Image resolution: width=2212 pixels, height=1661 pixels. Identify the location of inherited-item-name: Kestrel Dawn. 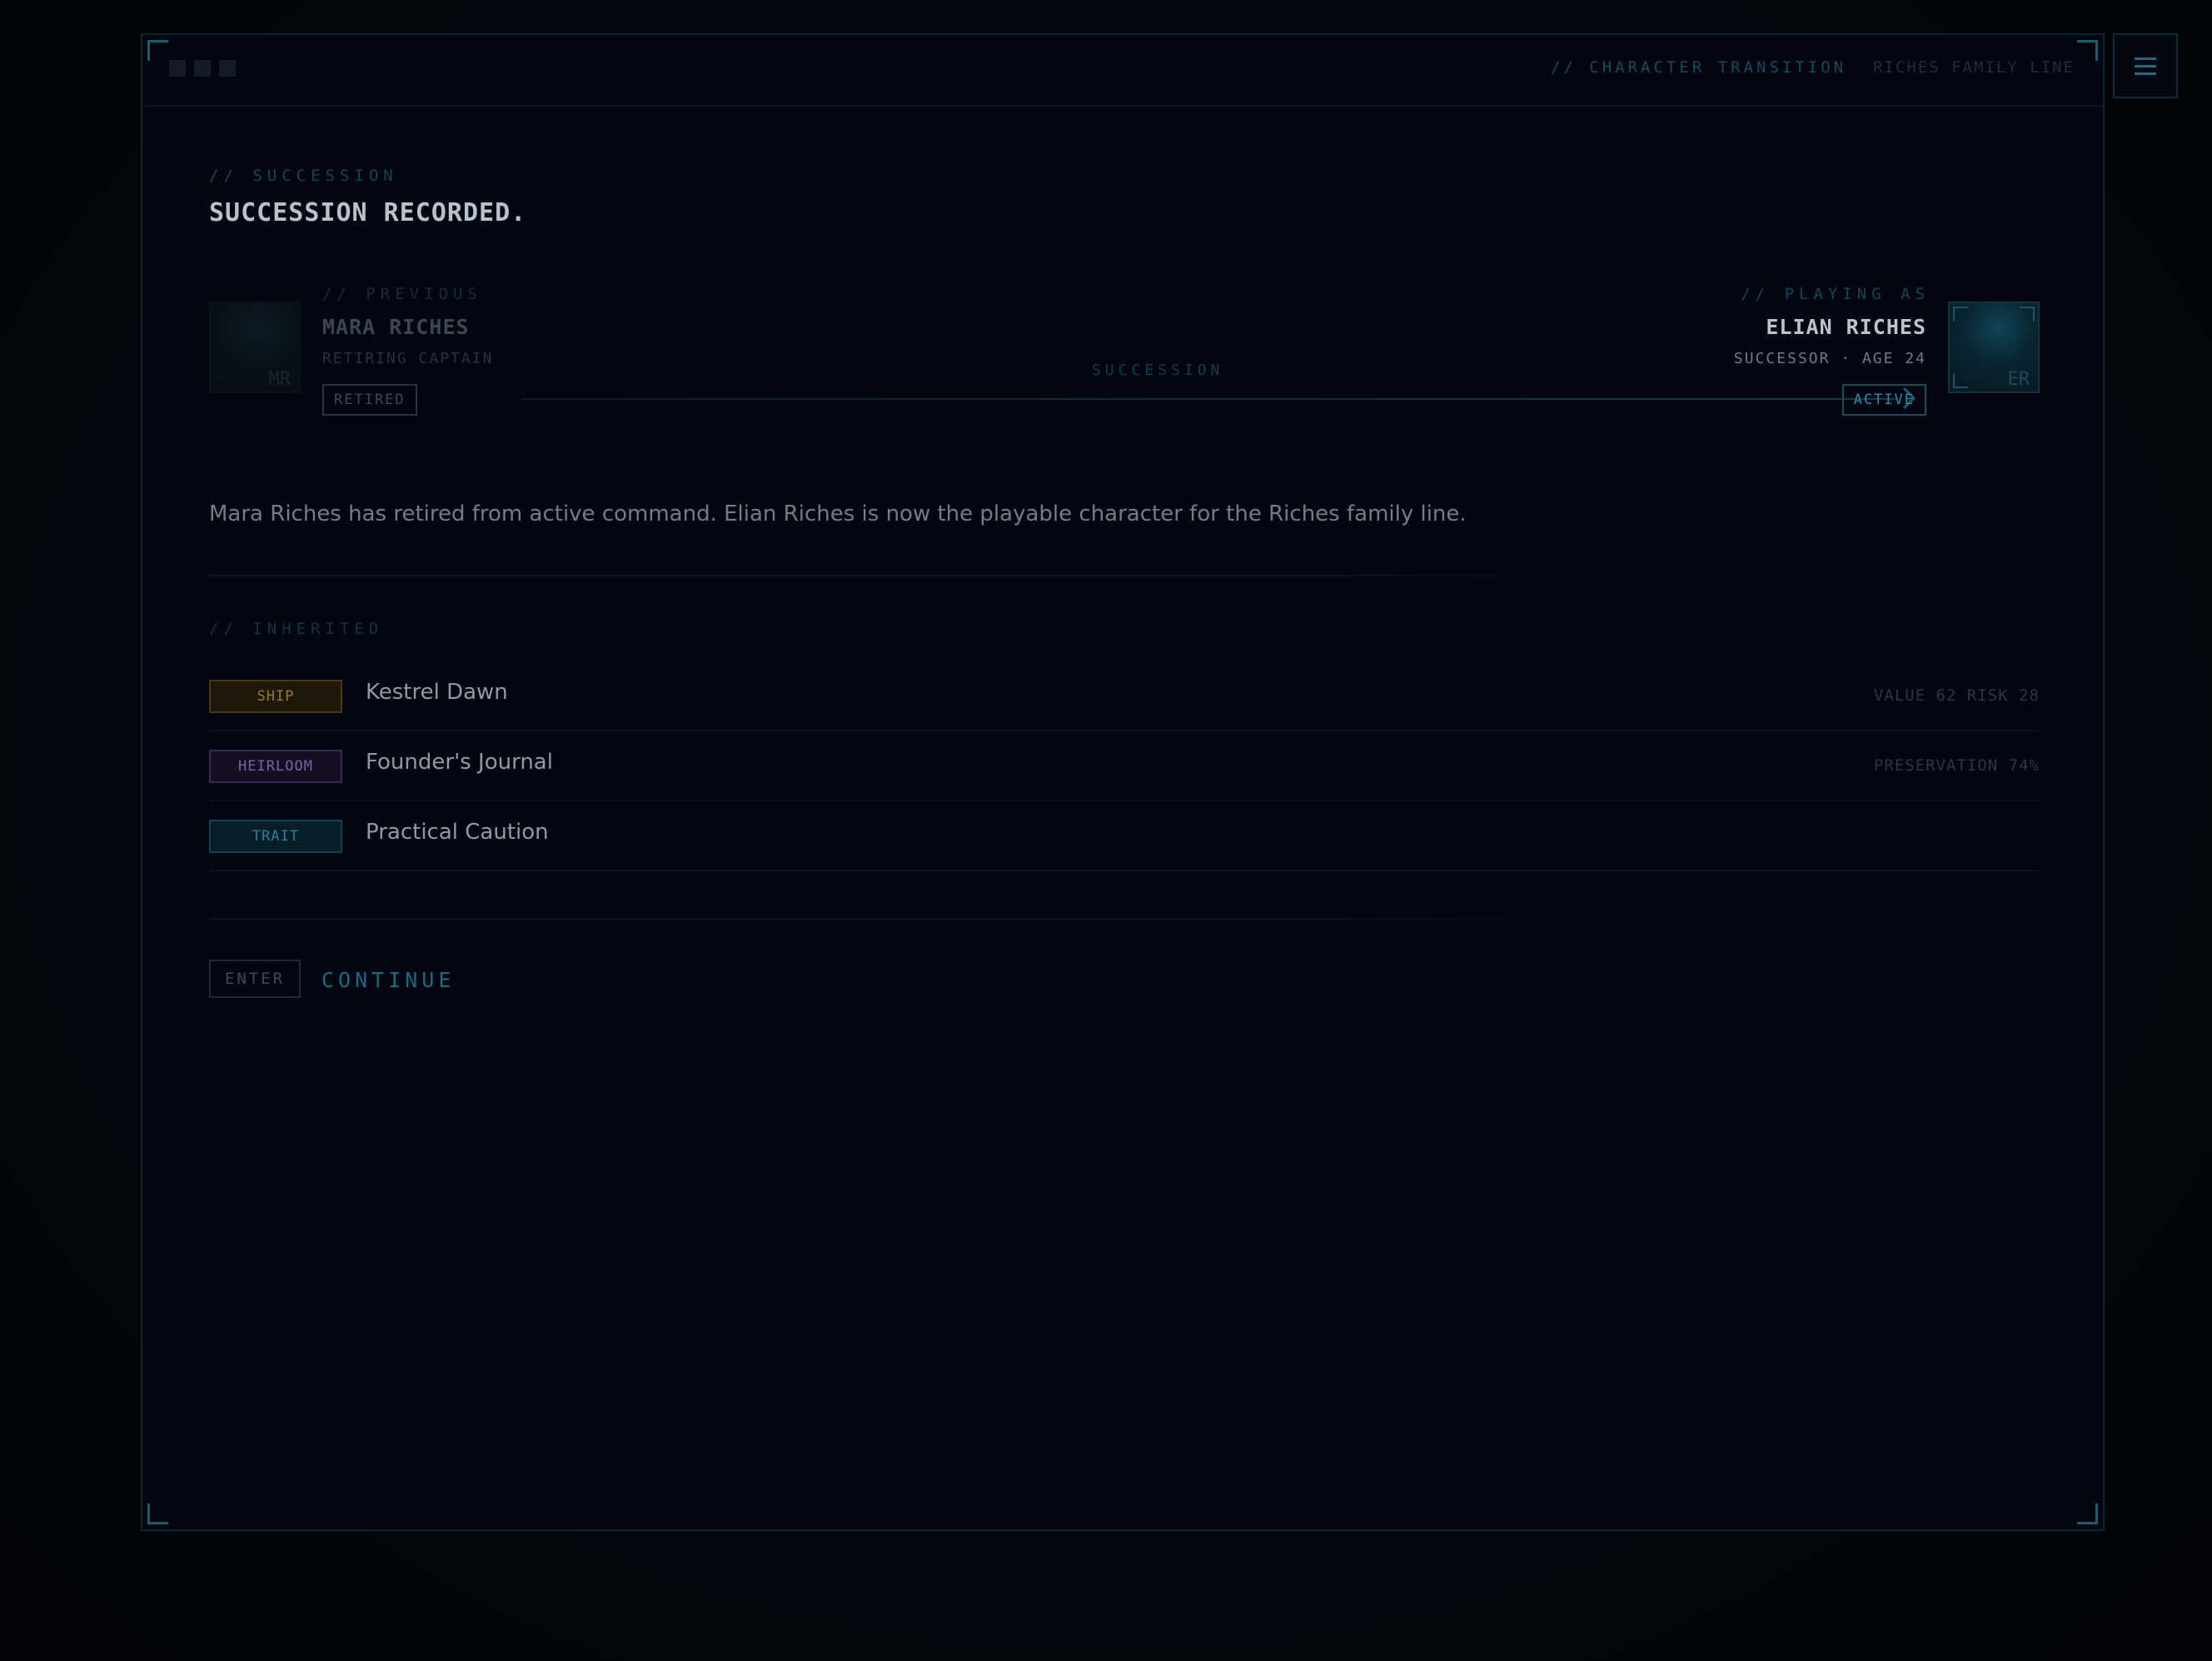
(437, 692).